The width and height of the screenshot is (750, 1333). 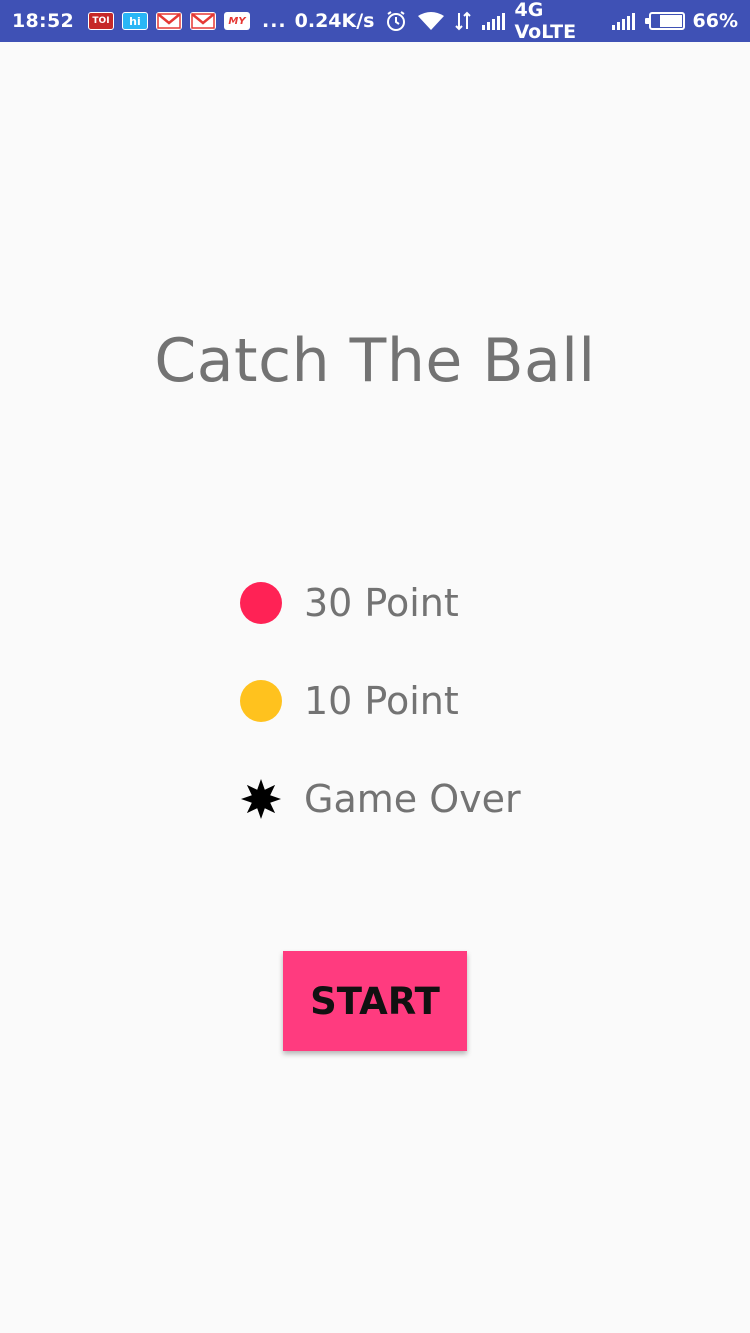 What do you see at coordinates (375, 361) in the screenshot?
I see `page-title: Catch The Ball` at bounding box center [375, 361].